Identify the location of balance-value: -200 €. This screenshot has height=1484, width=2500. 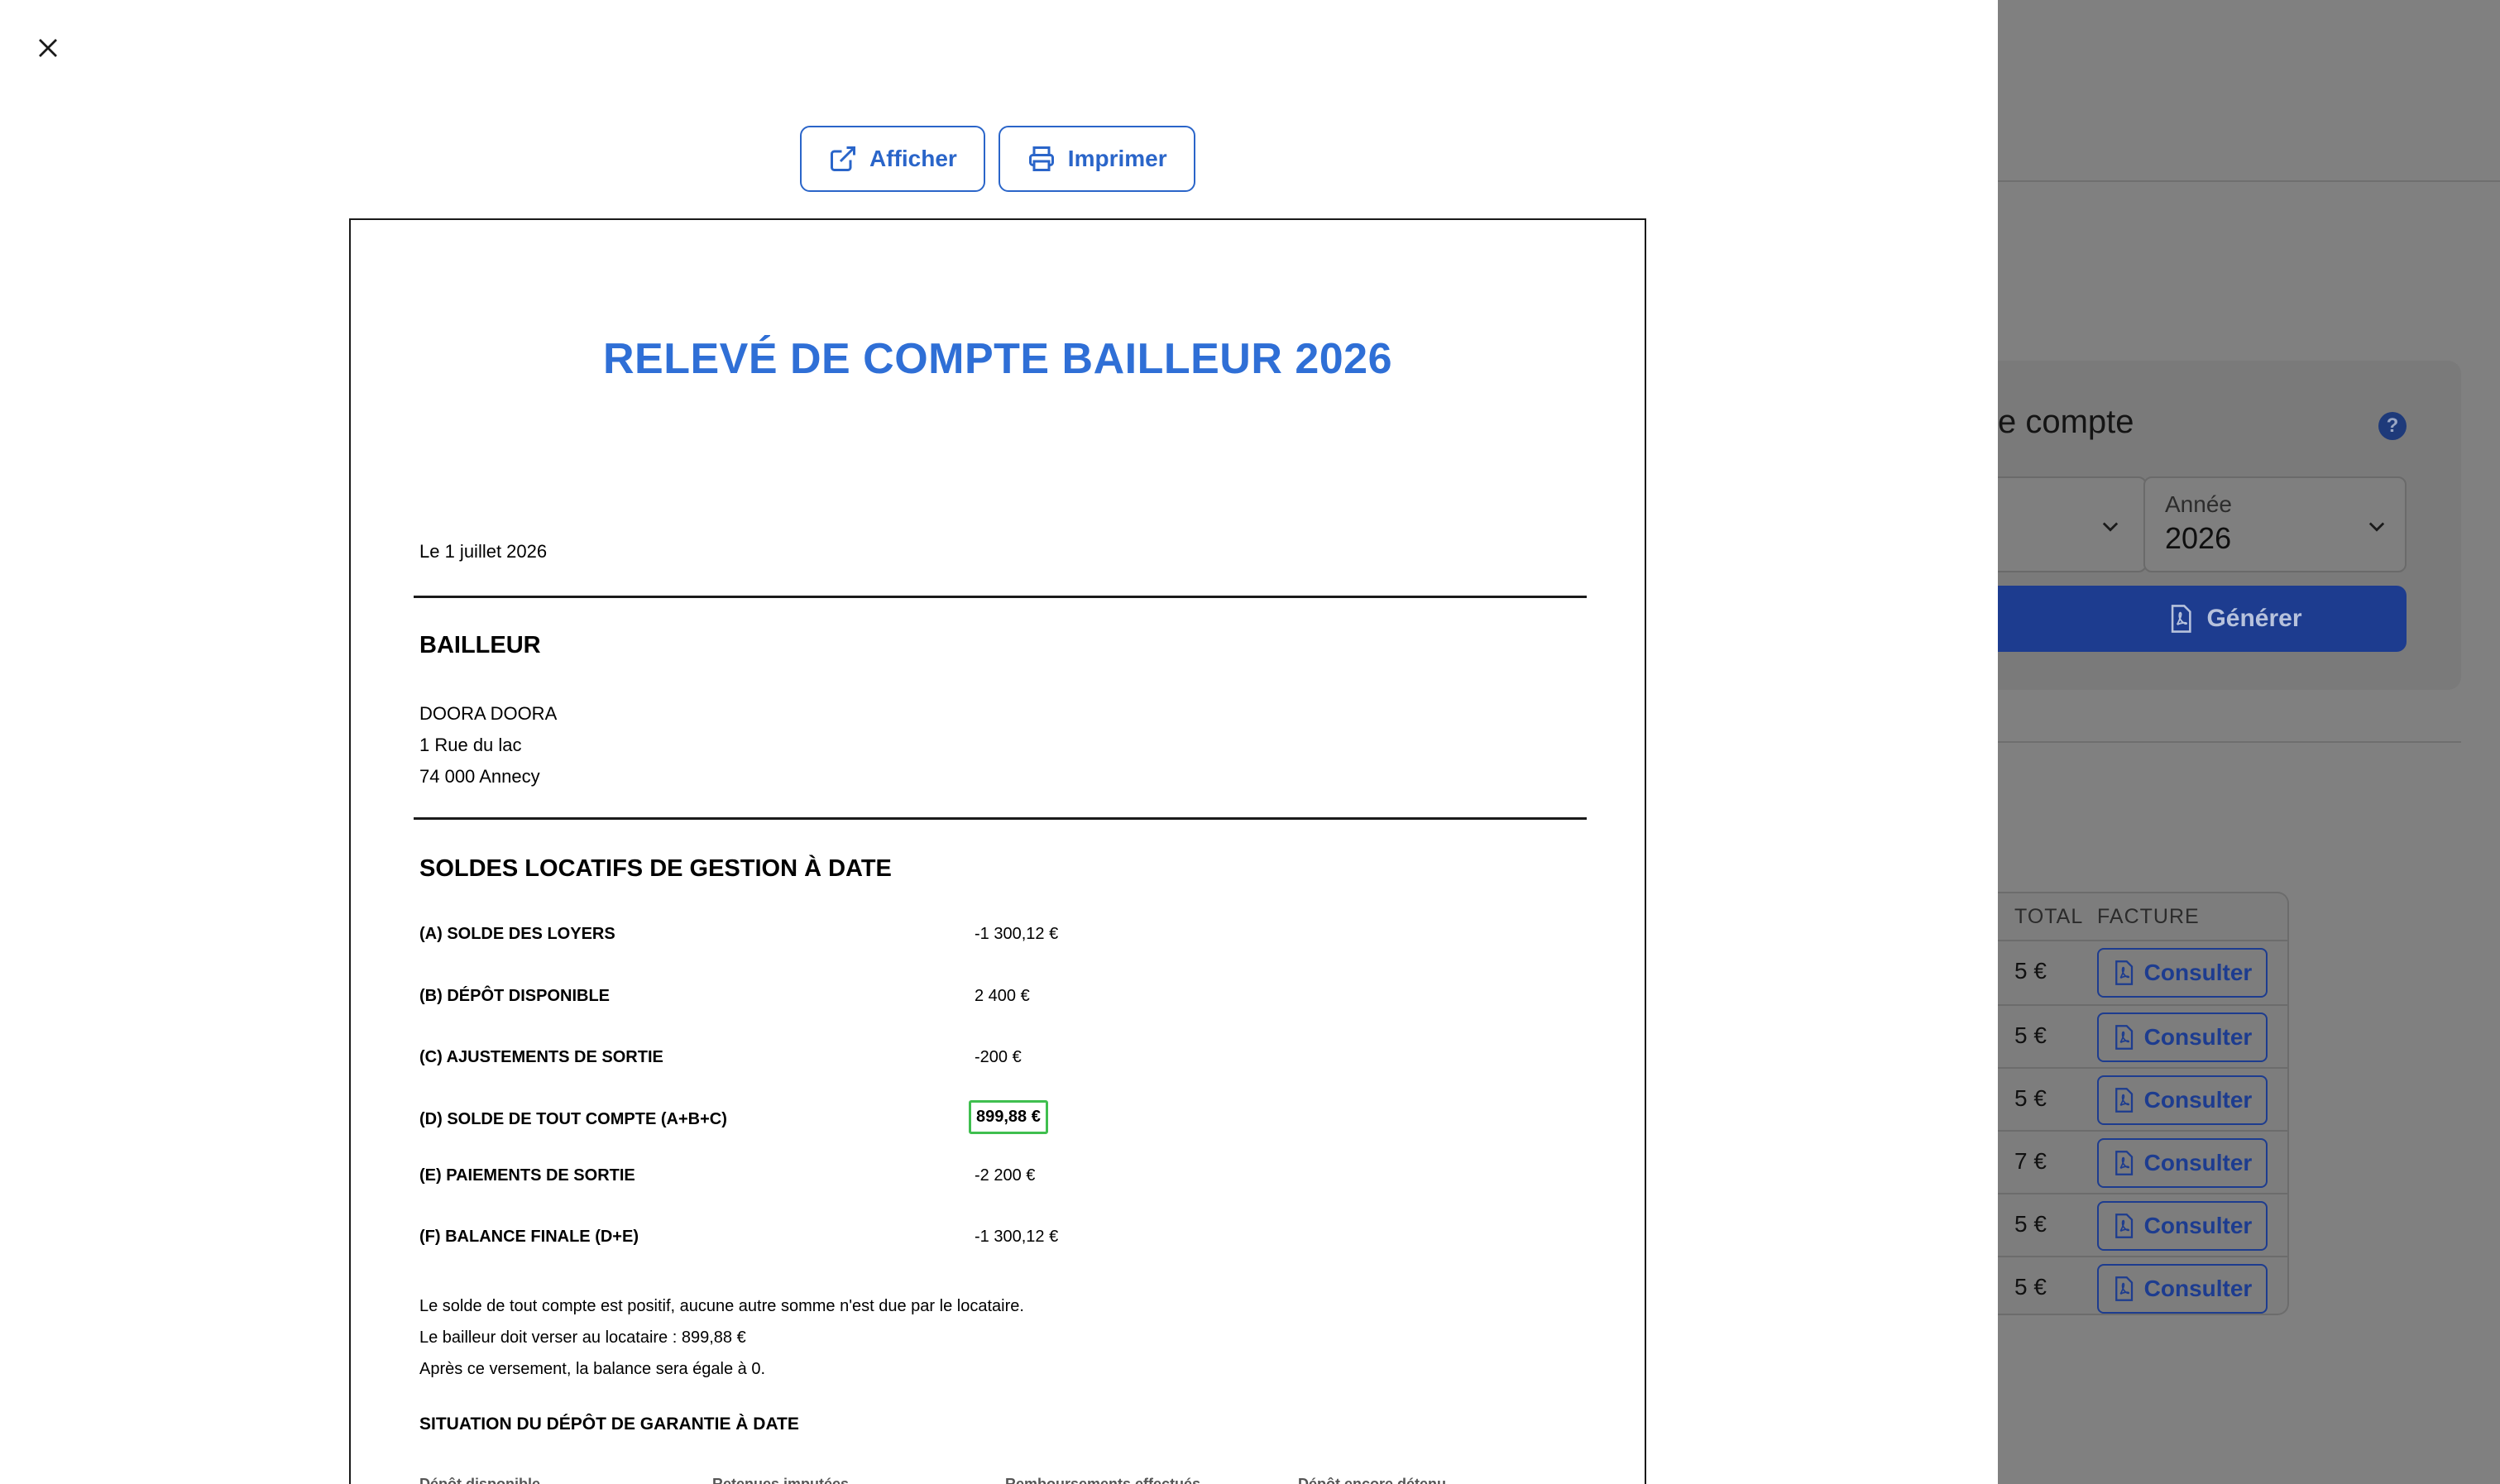
(999, 1057).